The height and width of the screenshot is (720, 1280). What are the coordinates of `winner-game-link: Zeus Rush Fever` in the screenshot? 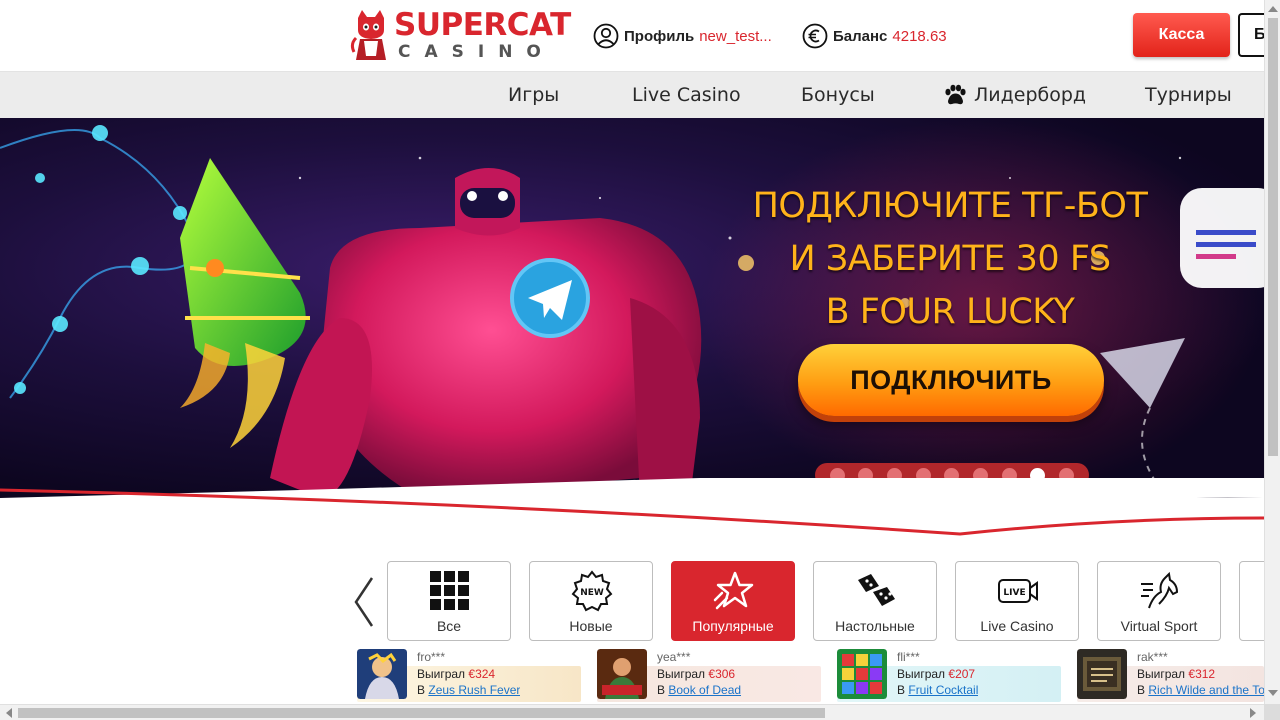 It's located at (474, 690).